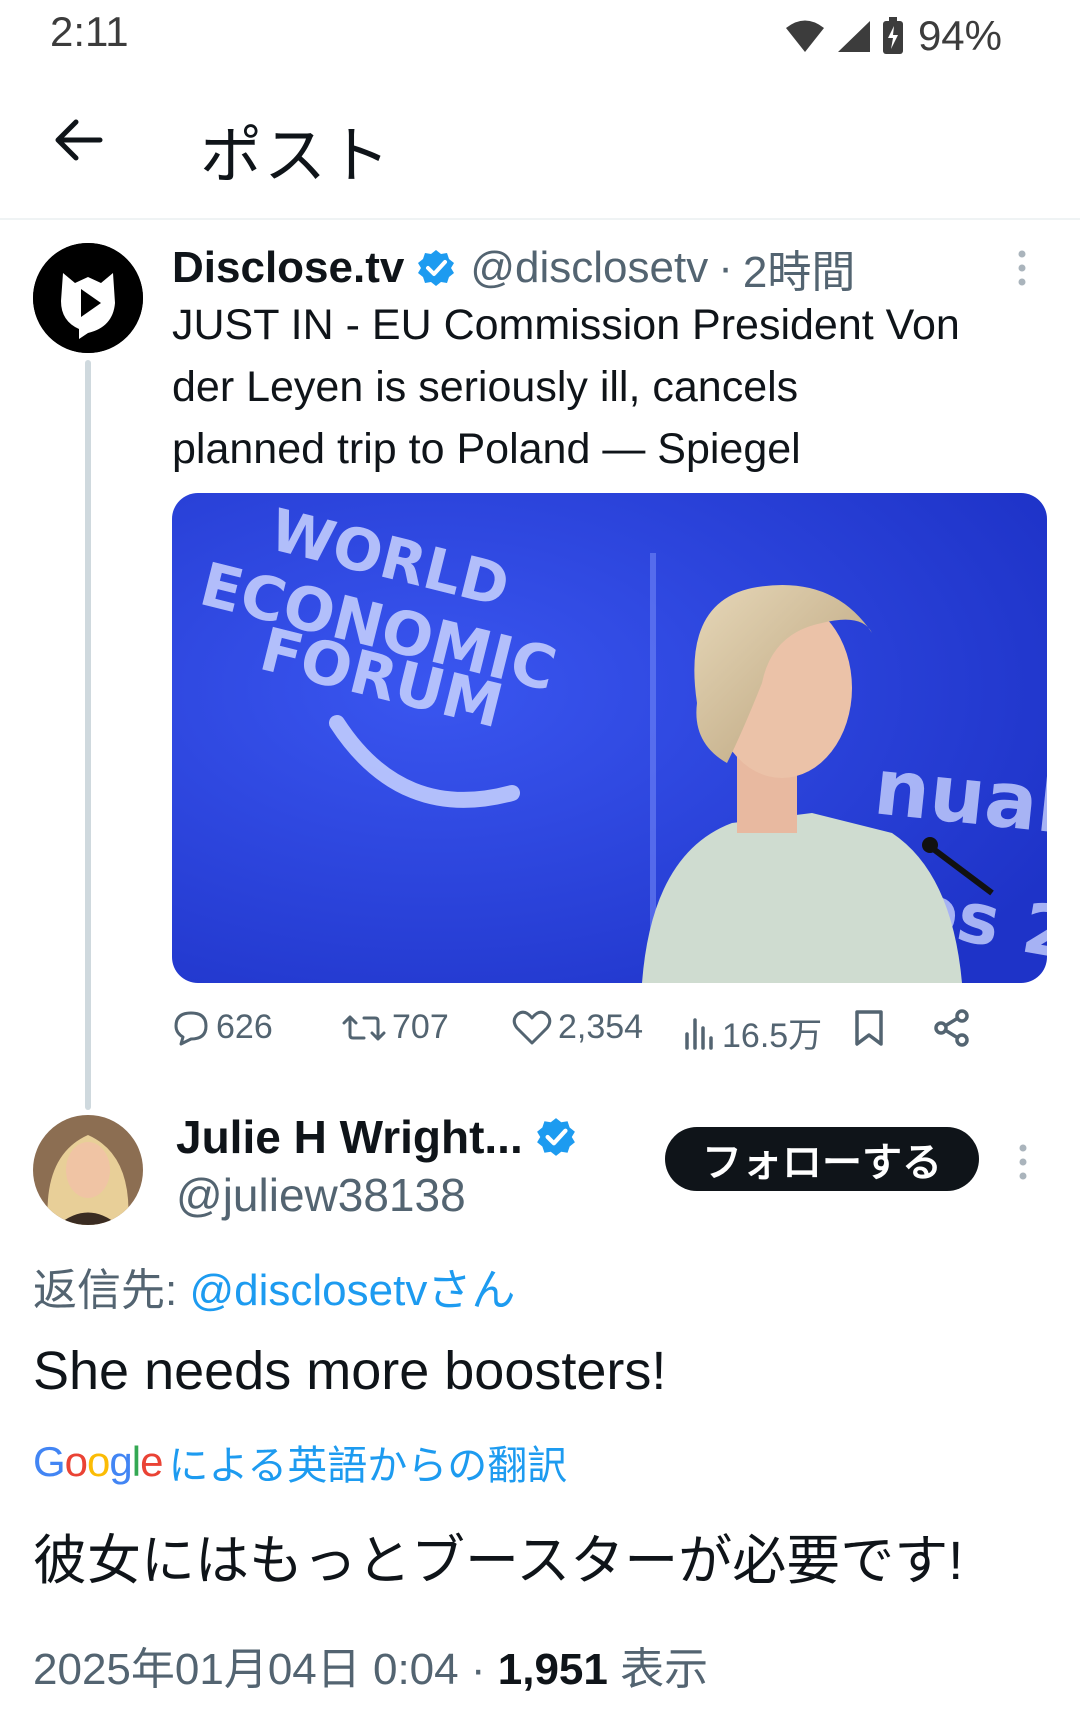 Image resolution: width=1080 pixels, height=1709 pixels. I want to click on tweet1-text-line: der Leyen is seriously ill, cancels, so click(485, 387).